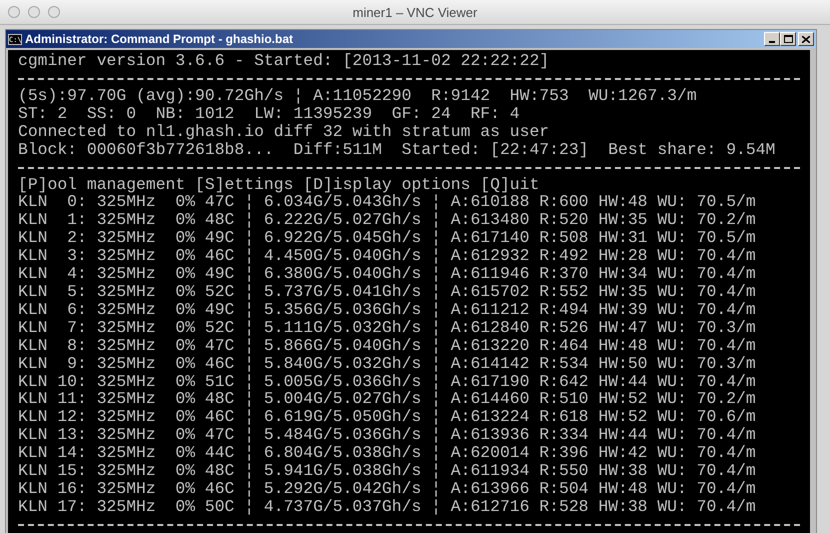 The image size is (830, 533). What do you see at coordinates (387, 345) in the screenshot?
I see `device-line: KLN 8: 325MHz 0% 47C ¦ 5.866G/5.040Gh/s ¦ A:613220 R:464 HW:48 WU: 70.4/m` at bounding box center [387, 345].